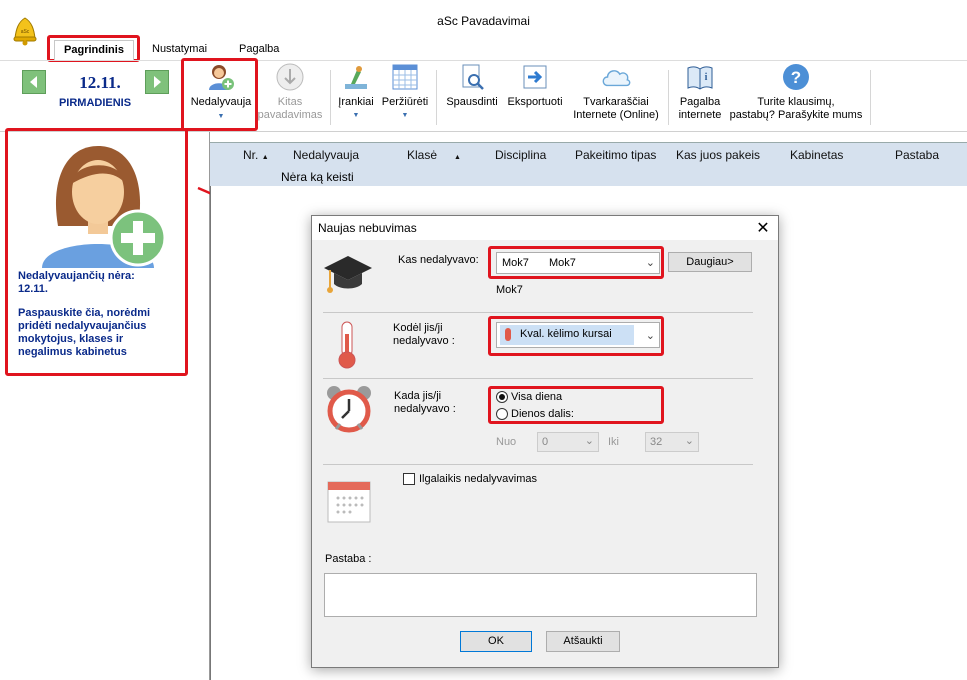 This screenshot has height=680, width=967. Describe the element at coordinates (418, 396) in the screenshot. I see `when-label-1: Kada jis/ji` at that location.